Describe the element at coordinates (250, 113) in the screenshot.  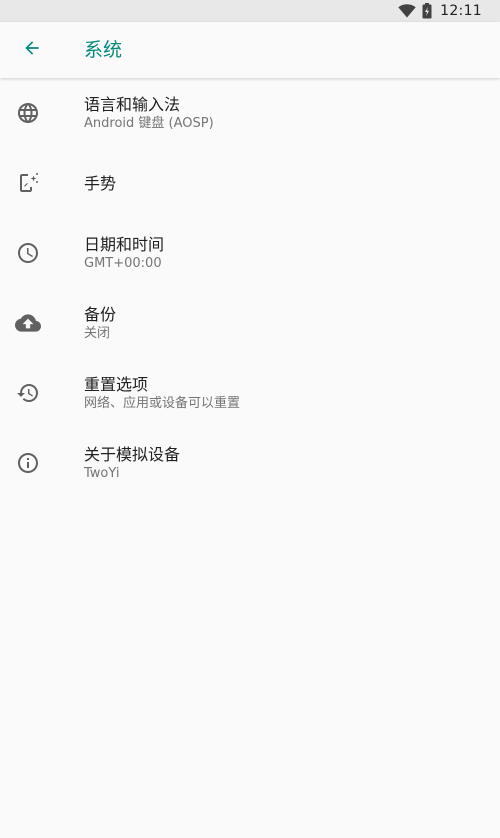
I see `setting-languages-input: 语言和输入法 Android 键盘 (AOSP)` at that location.